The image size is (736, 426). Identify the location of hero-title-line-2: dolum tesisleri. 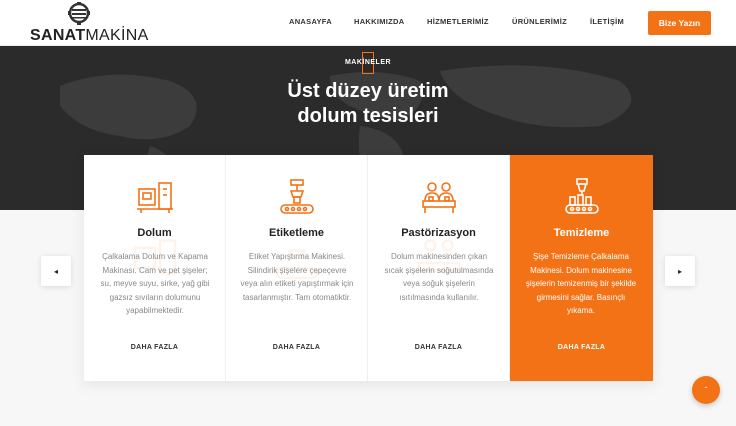
(368, 116).